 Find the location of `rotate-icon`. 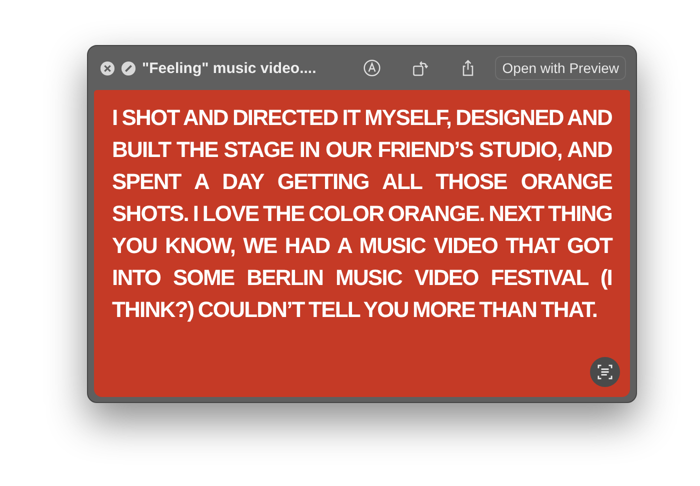

rotate-icon is located at coordinates (420, 68).